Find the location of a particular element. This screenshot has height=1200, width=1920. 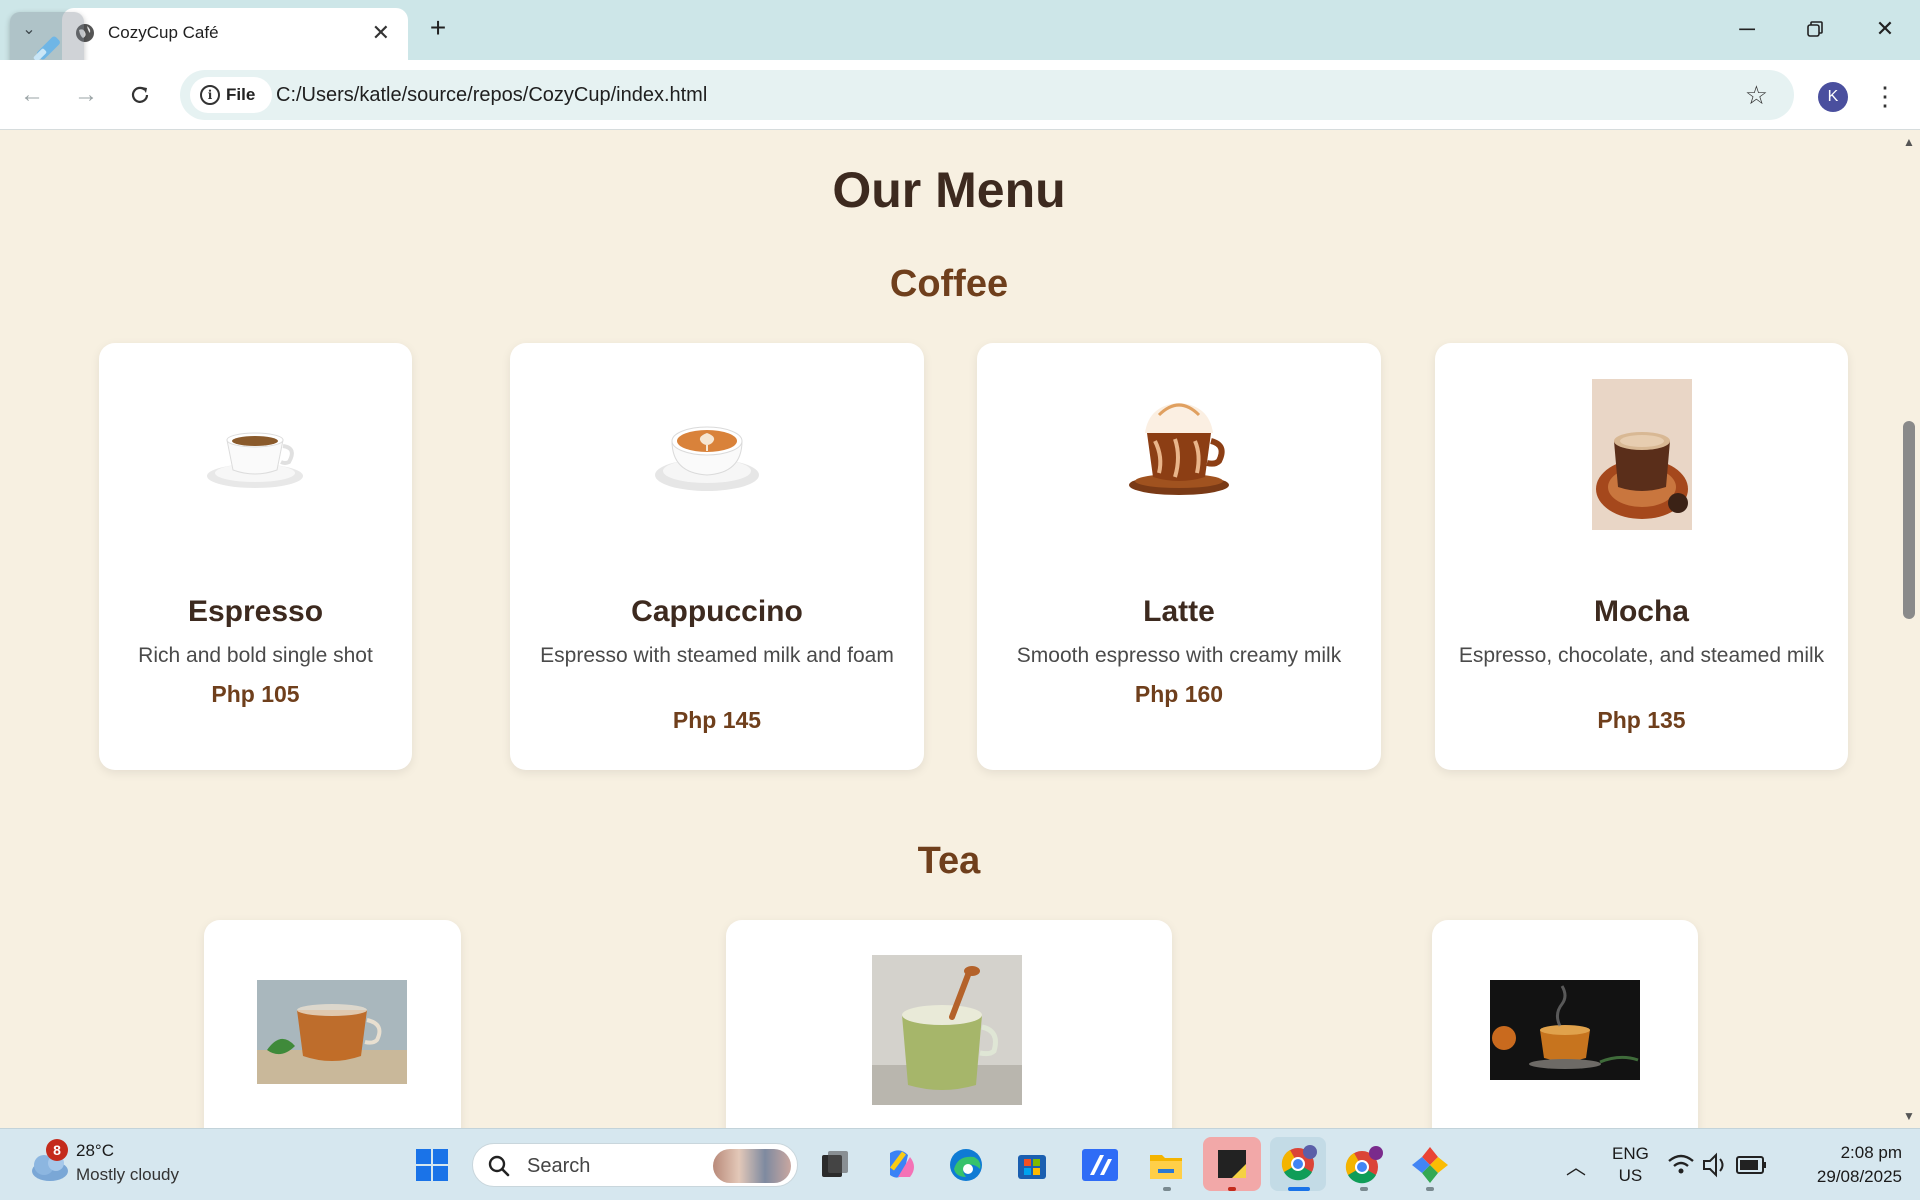

search-highlight-image is located at coordinates (752, 1166).